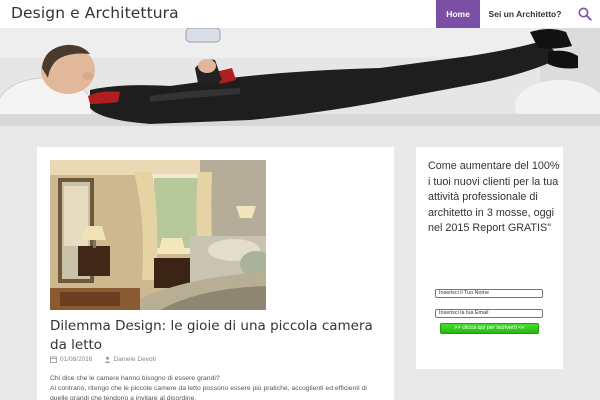 The height and width of the screenshot is (400, 600). What do you see at coordinates (107, 359) in the screenshot?
I see `user-icon` at bounding box center [107, 359].